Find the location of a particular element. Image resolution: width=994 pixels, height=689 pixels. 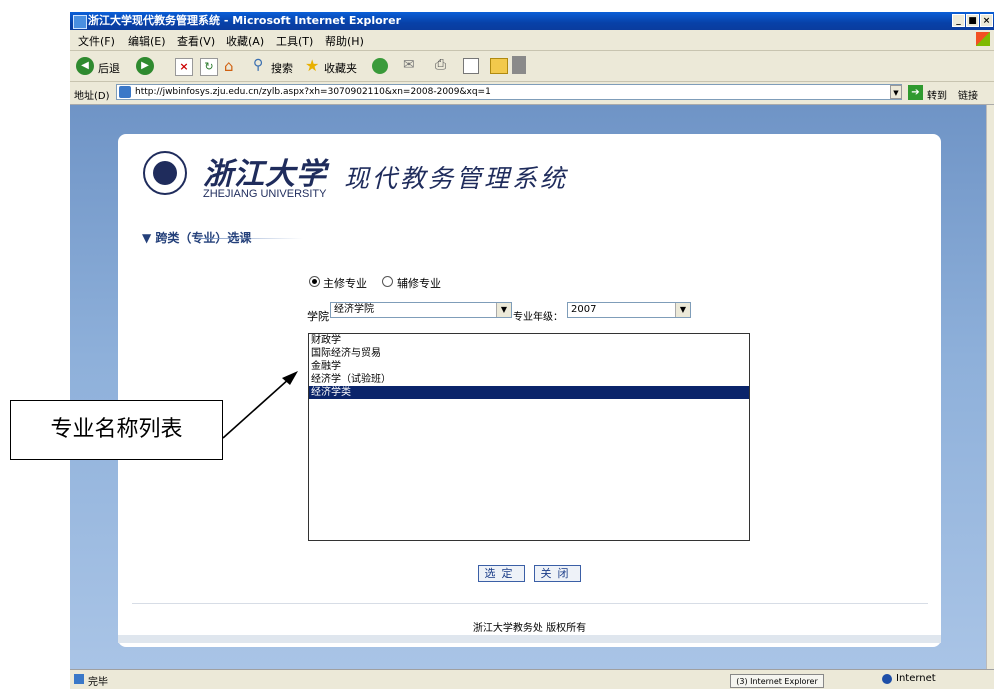

favorites-button: 收藏夹 is located at coordinates (340, 68).